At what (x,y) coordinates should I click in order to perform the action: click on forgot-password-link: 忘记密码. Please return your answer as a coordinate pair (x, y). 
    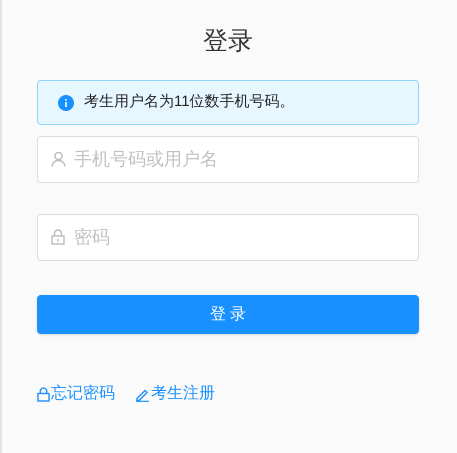
    Looking at the image, I should click on (76, 394).